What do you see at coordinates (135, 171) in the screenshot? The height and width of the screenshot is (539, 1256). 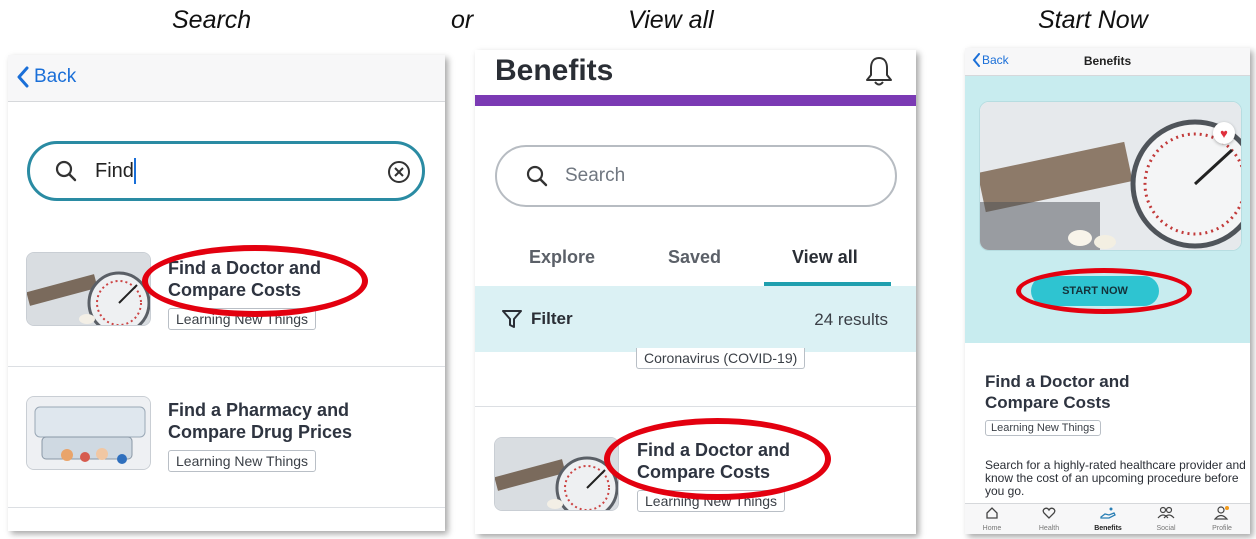 I see `text-cursor` at bounding box center [135, 171].